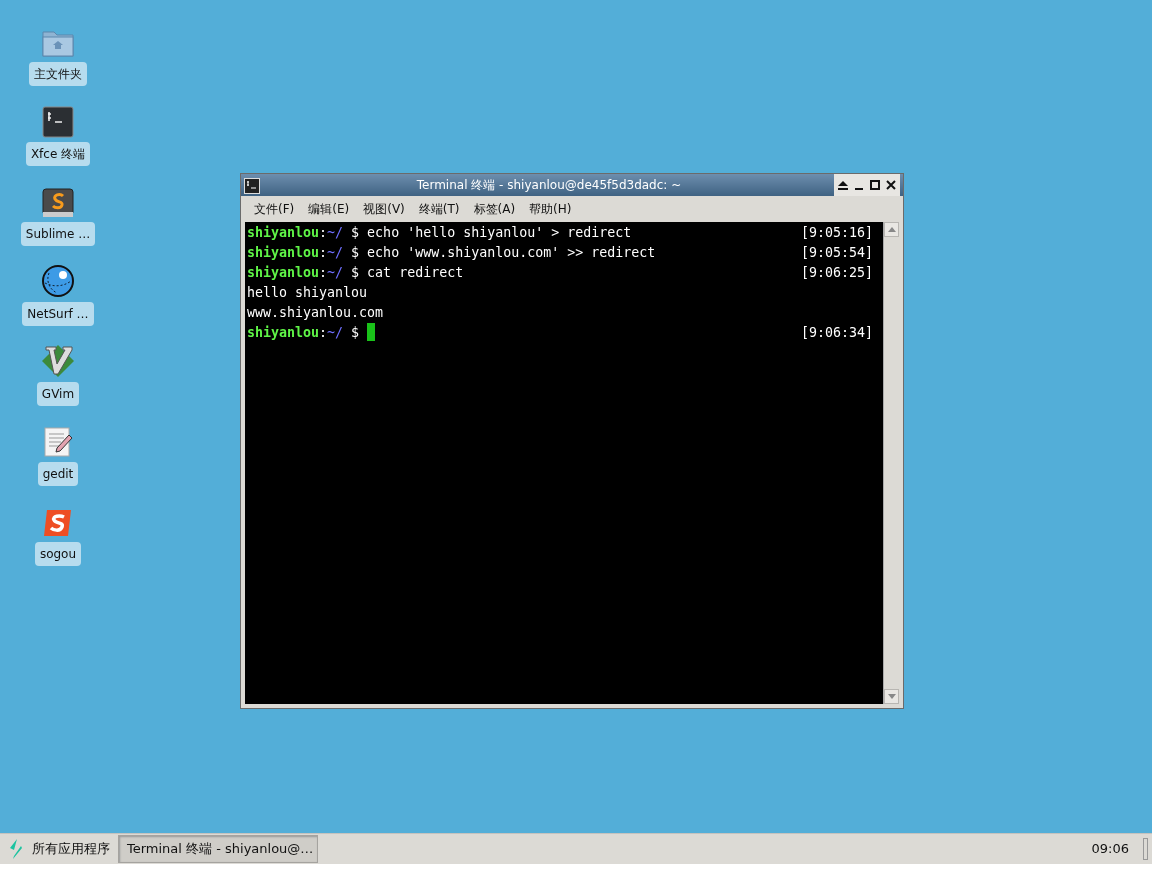  What do you see at coordinates (58, 154) in the screenshot?
I see `icon-label: Xfce 终端` at bounding box center [58, 154].